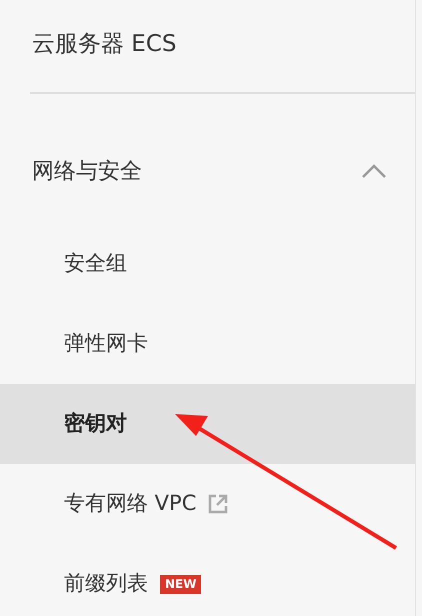  Describe the element at coordinates (374, 171) in the screenshot. I see `chevron-up-icon` at that location.